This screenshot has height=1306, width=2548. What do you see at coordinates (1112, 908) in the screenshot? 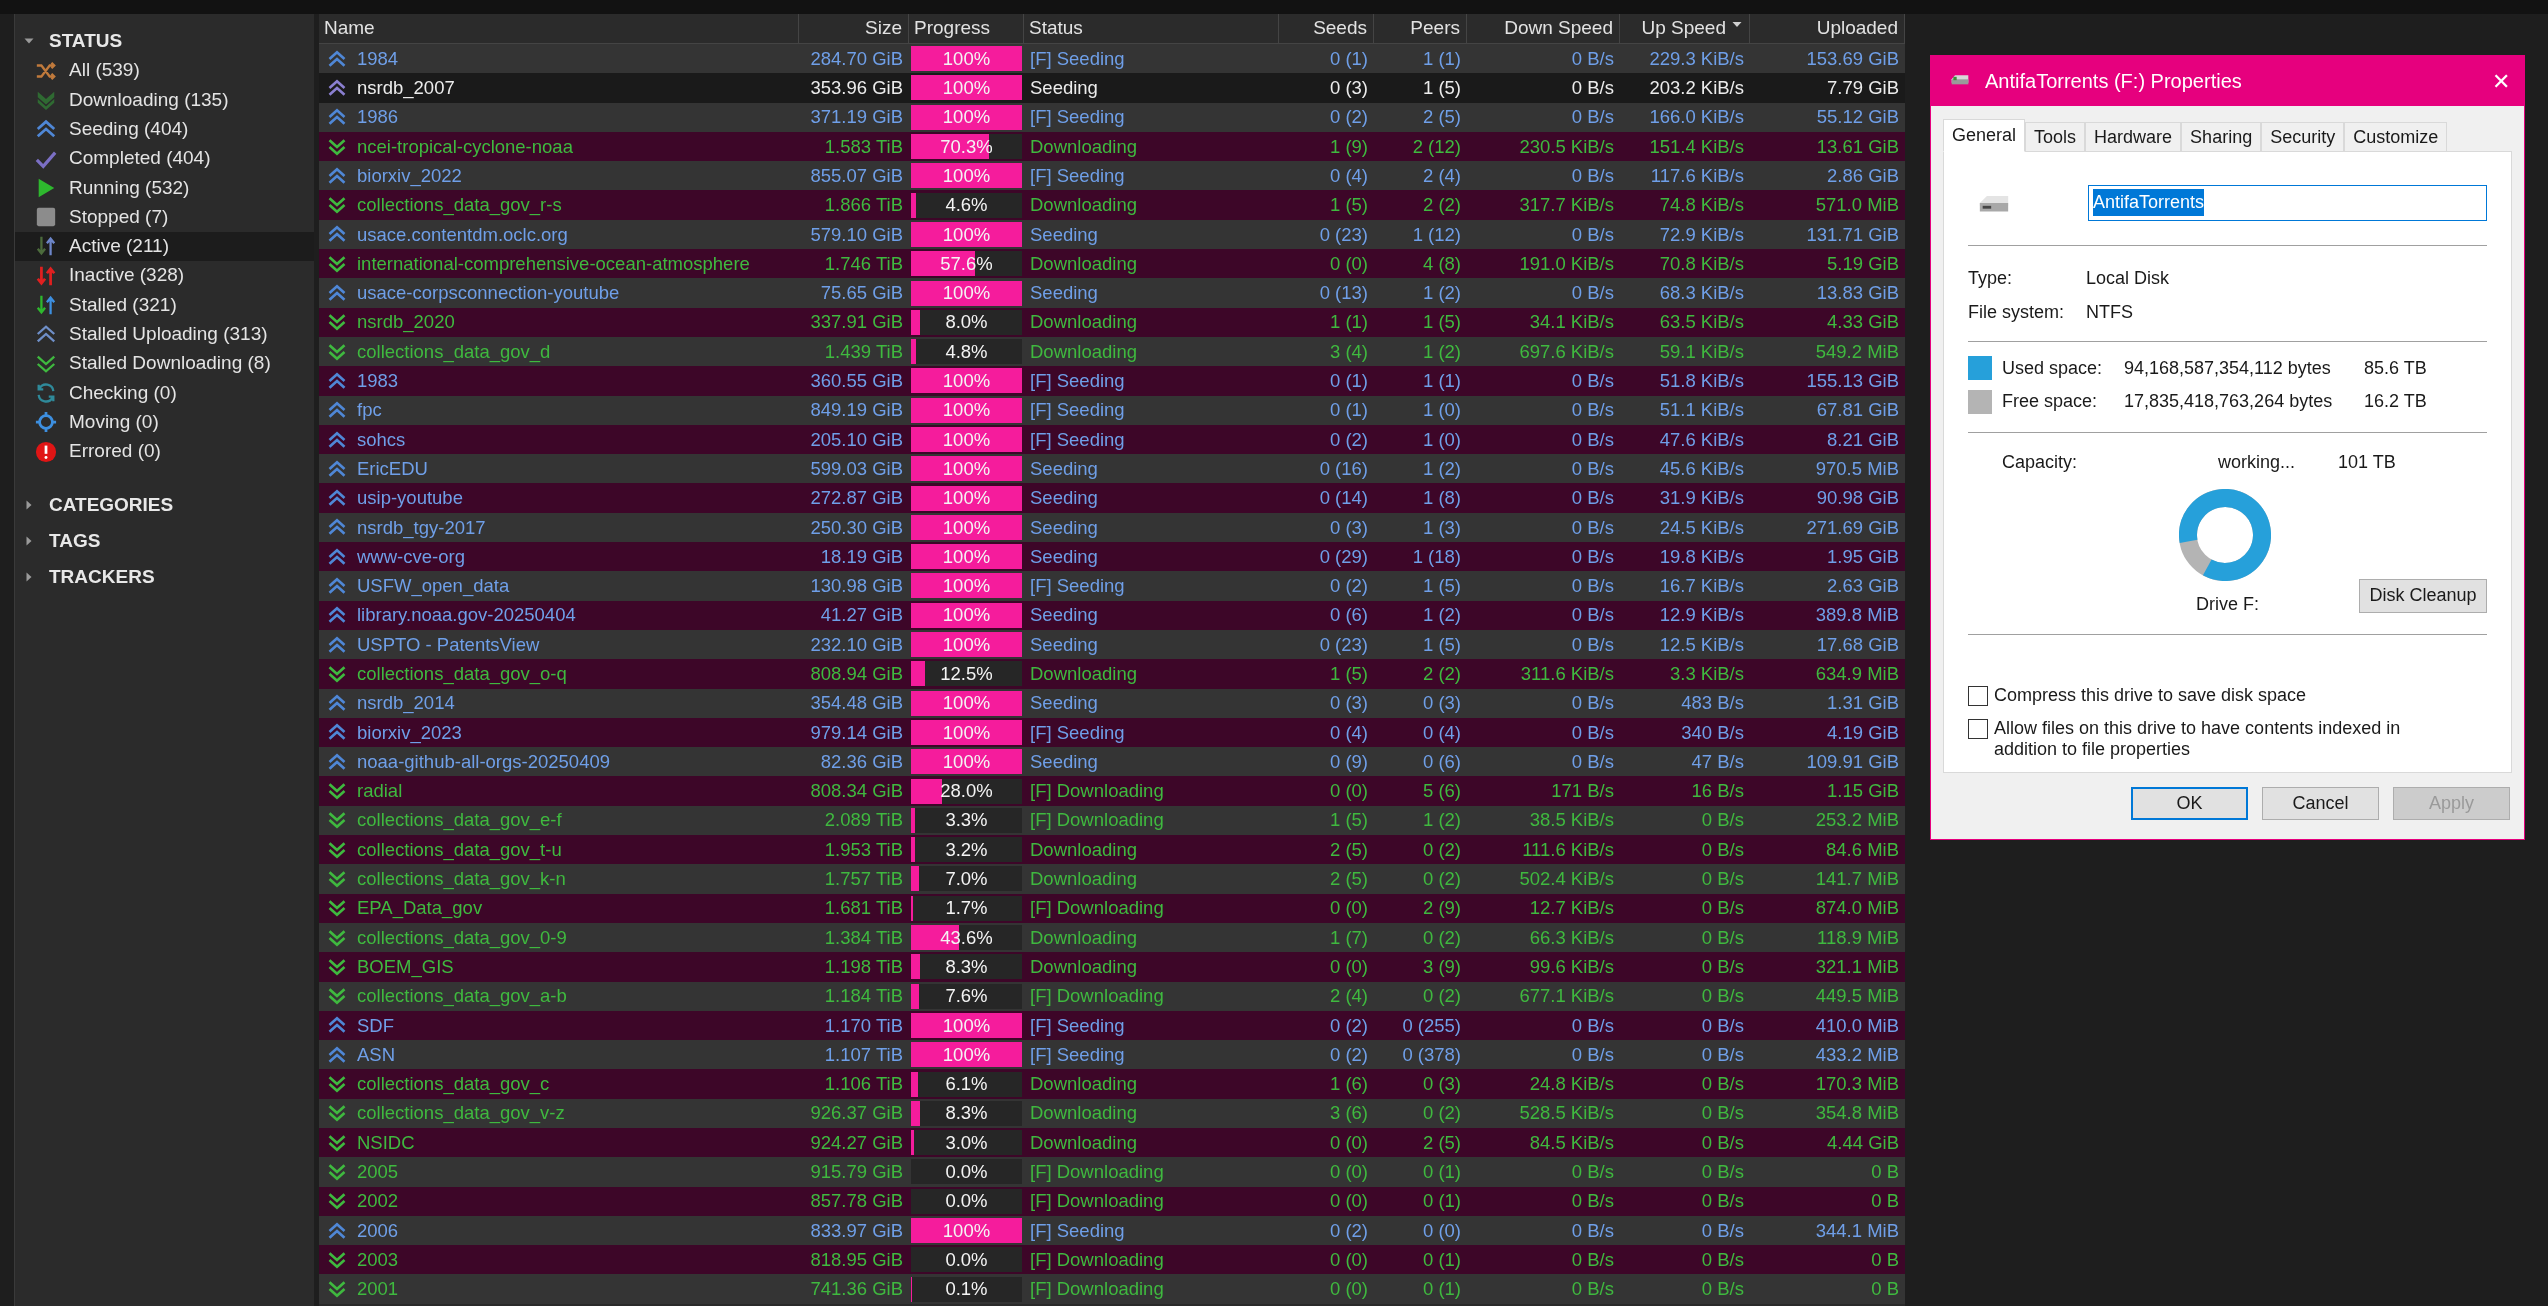
I see `torrent-row: EPA_Data_gov 1.681 TiB 1.7% [F] Downloading 0 (0) 2 (9) 12.7 KiB/s 0 B/s 874.0 MiB` at bounding box center [1112, 908].